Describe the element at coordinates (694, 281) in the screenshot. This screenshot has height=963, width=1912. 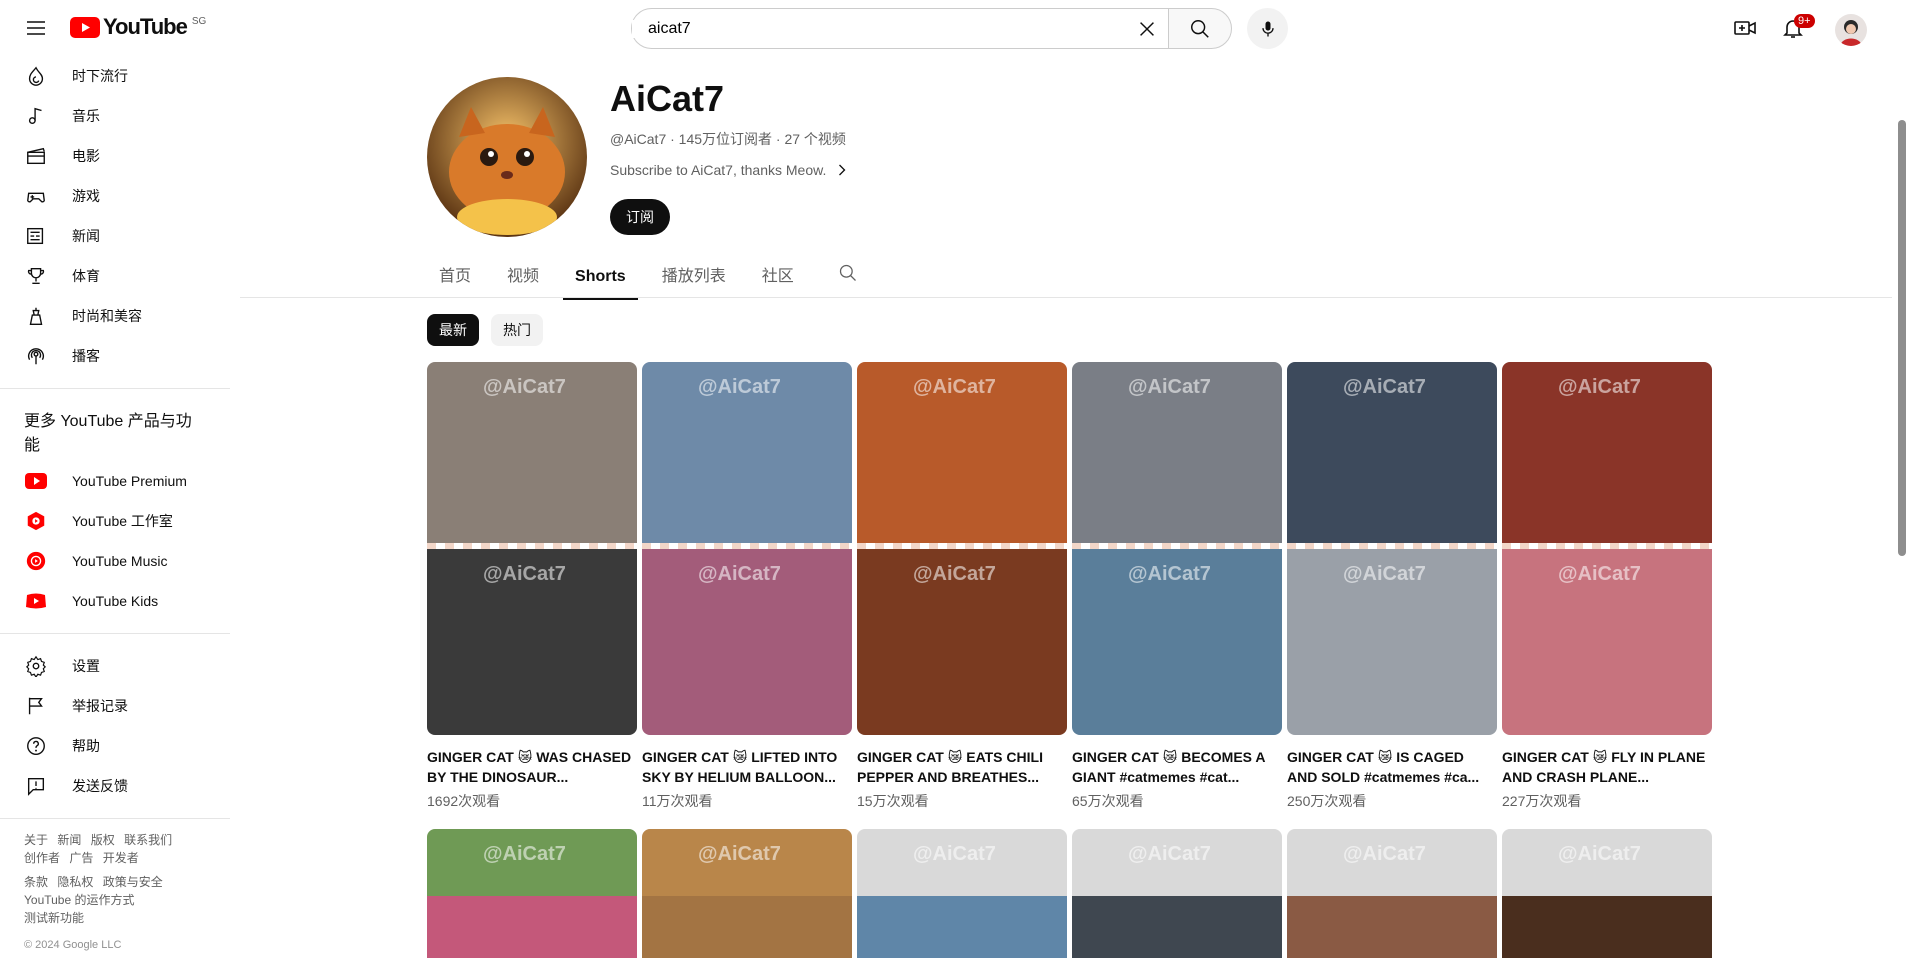
I see `tab-playlists: 播放列表` at that location.